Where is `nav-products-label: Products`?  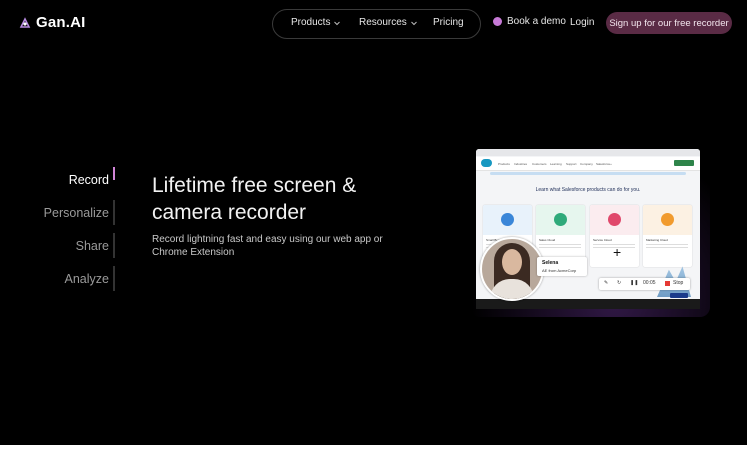 nav-products-label: Products is located at coordinates (311, 22).